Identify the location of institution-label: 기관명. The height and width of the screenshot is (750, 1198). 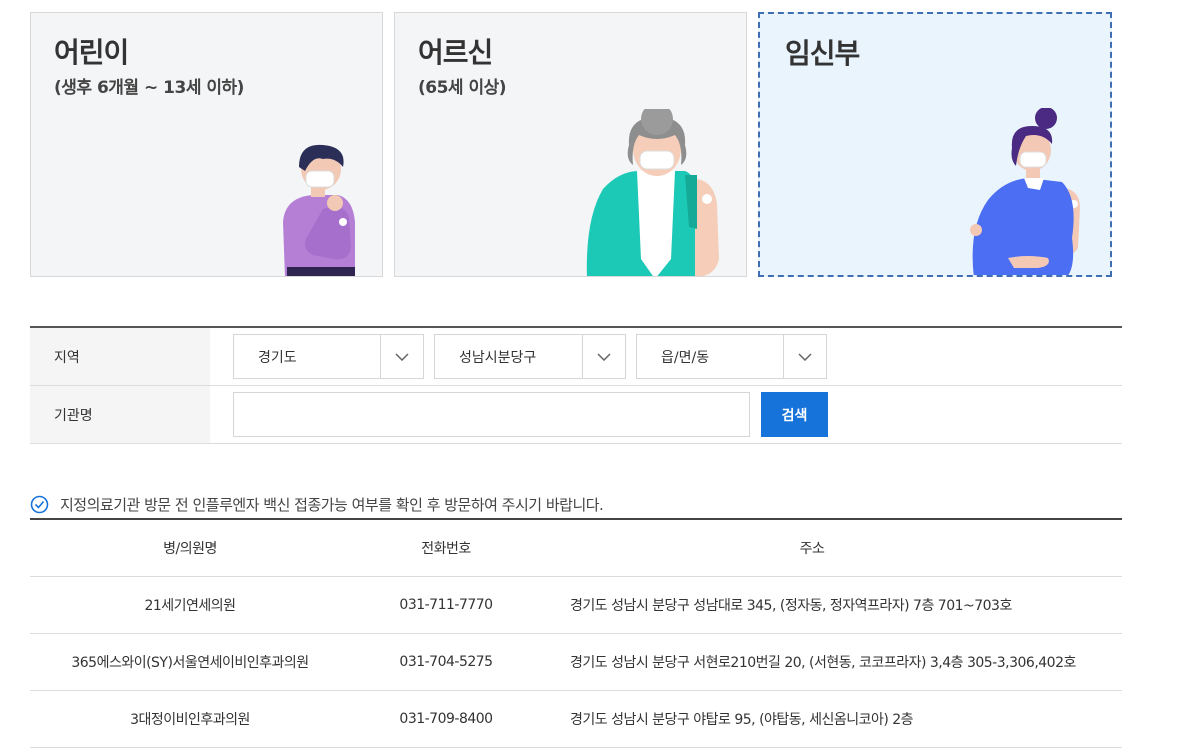
(120, 414).